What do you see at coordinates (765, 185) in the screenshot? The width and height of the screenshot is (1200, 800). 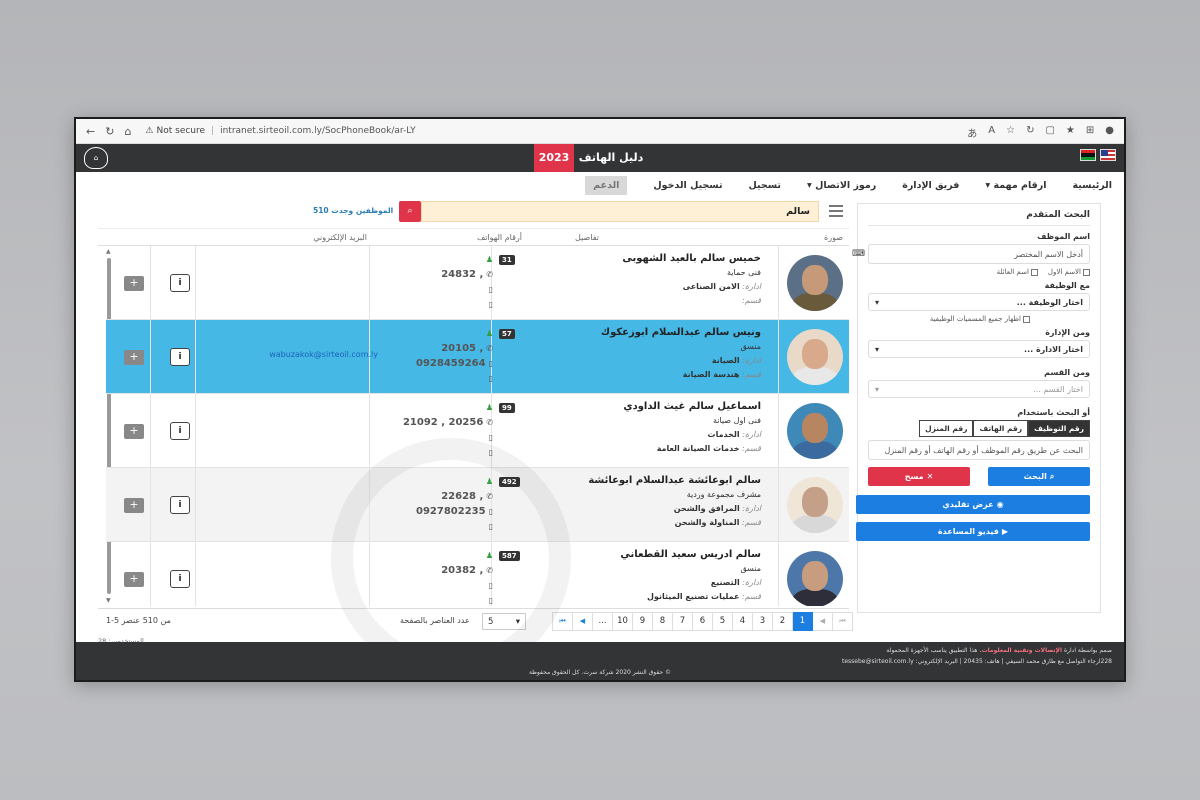 I see `menu-item-register: تسجيل` at bounding box center [765, 185].